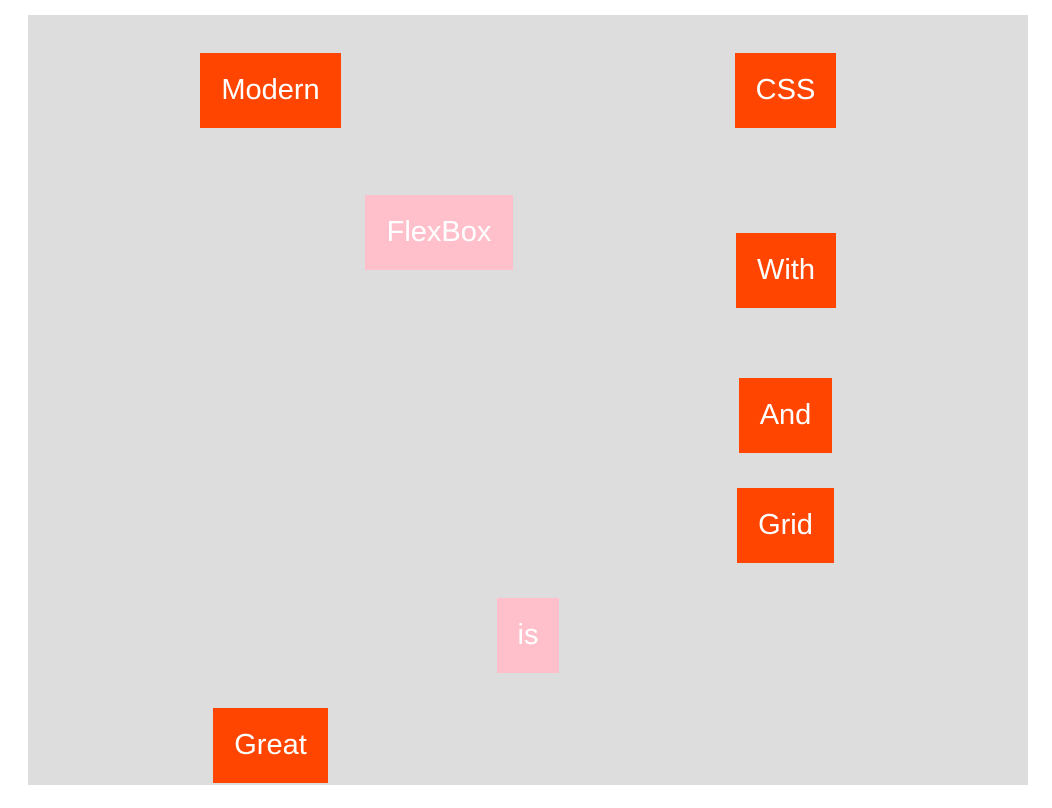 This screenshot has width=1052, height=808. I want to click on word-box-css: CSS, so click(785, 90).